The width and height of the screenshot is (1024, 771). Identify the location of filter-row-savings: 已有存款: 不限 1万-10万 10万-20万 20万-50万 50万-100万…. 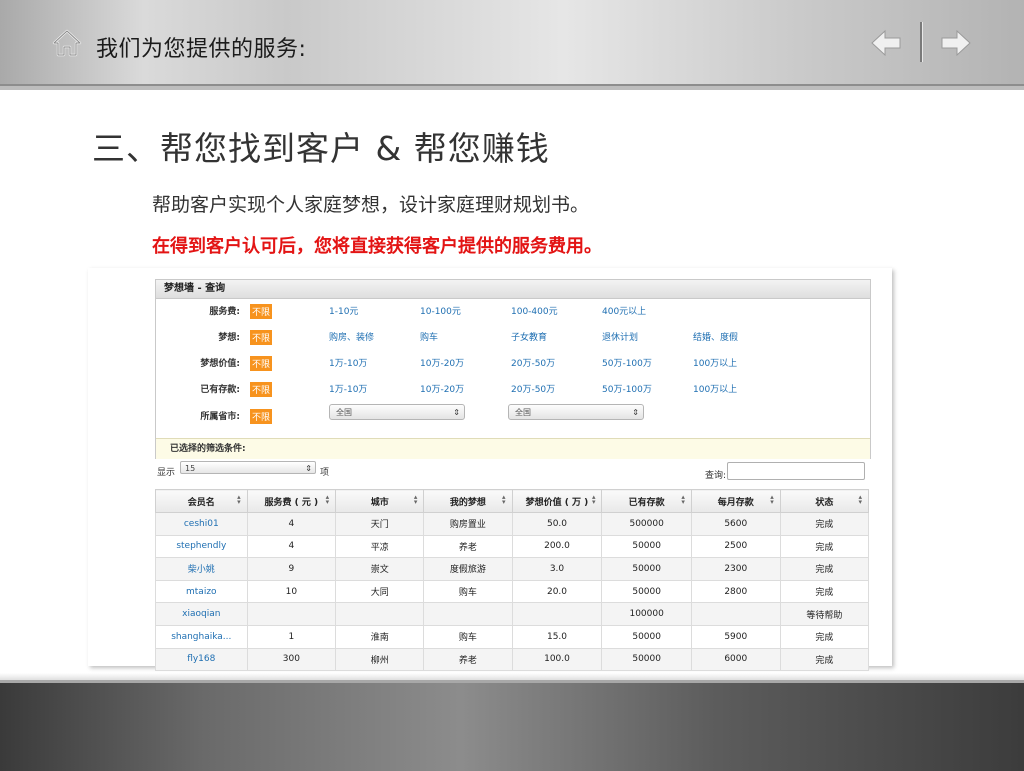
(513, 390).